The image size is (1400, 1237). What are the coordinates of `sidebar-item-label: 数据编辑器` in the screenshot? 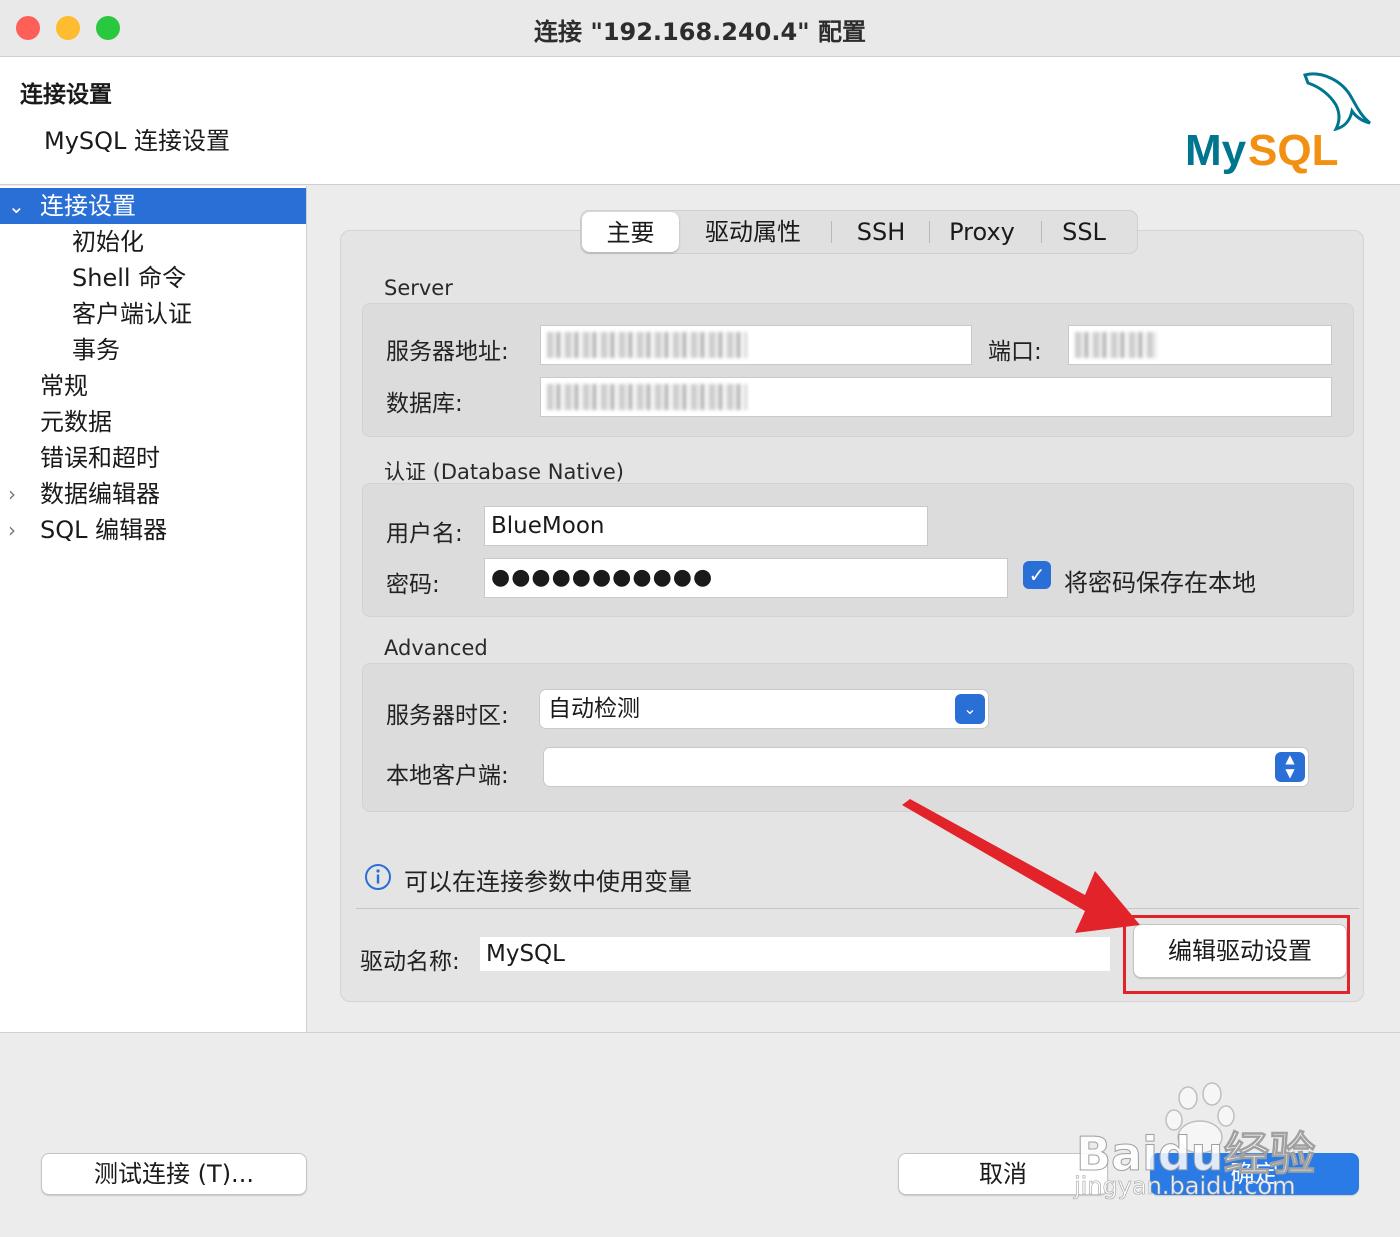 It's located at (100, 494).